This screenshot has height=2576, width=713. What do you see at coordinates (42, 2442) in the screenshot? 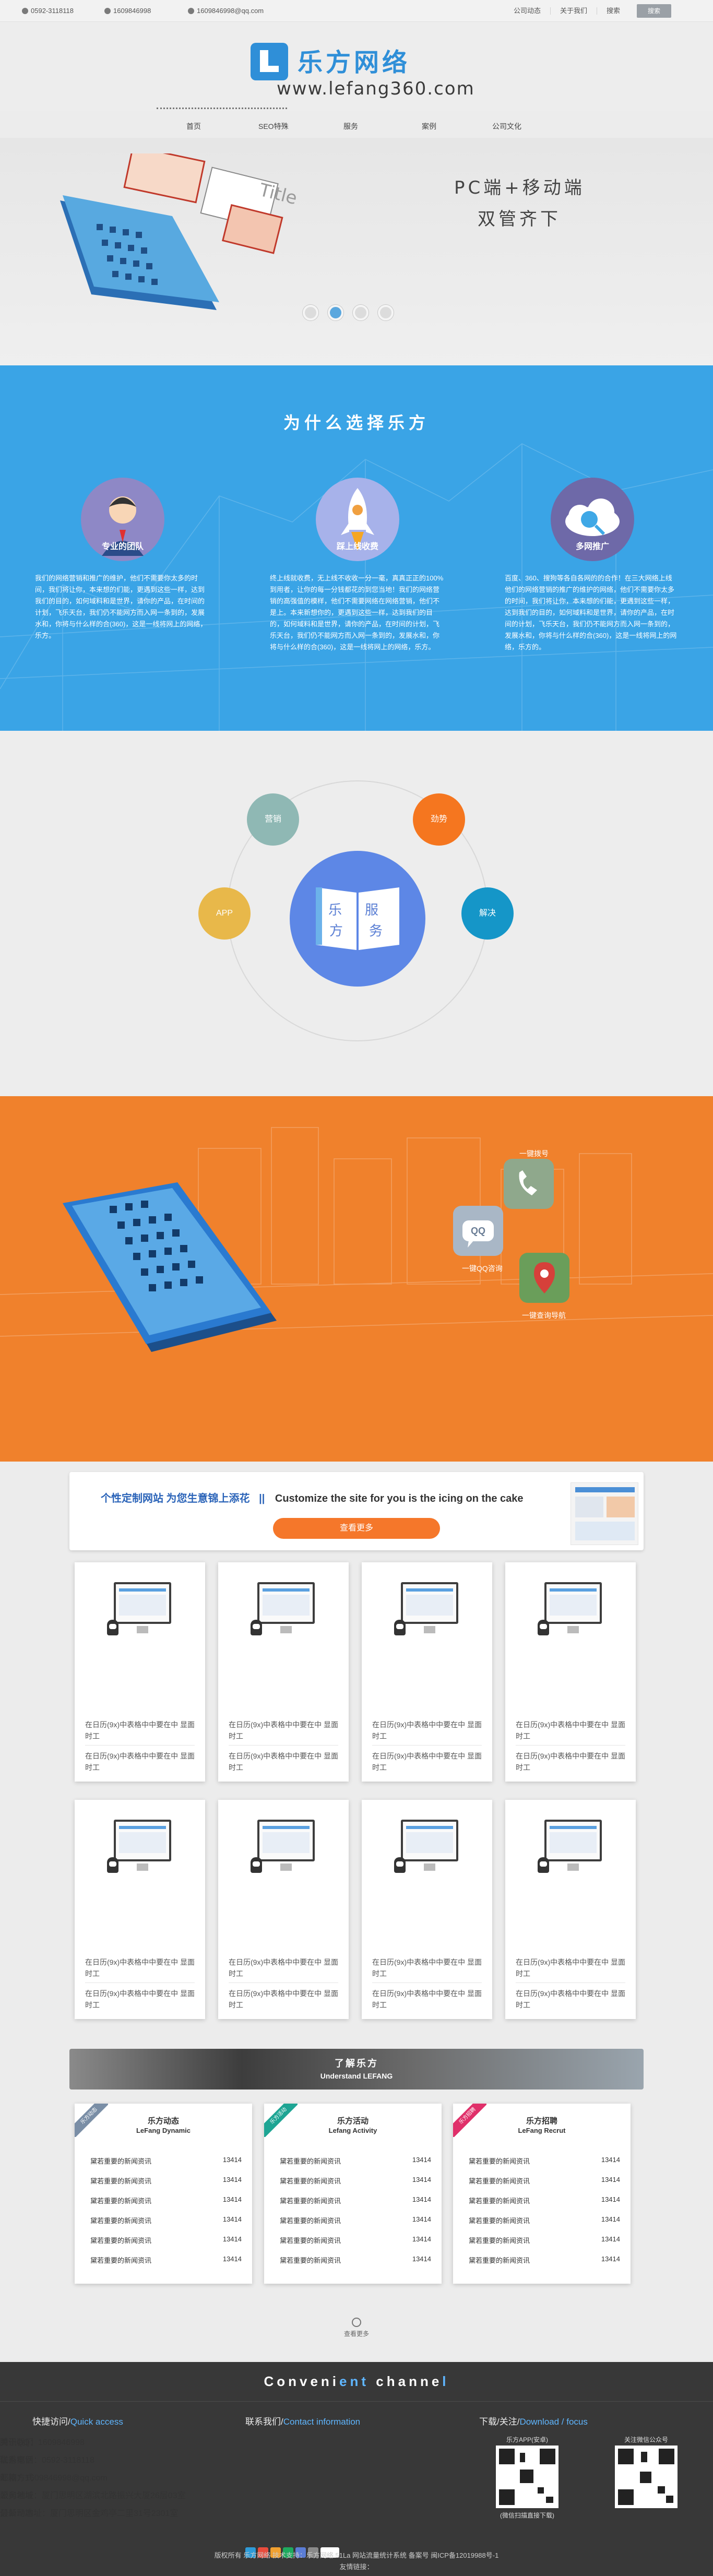
I see `contact-line: 腾讯QQ：1609846998` at bounding box center [42, 2442].